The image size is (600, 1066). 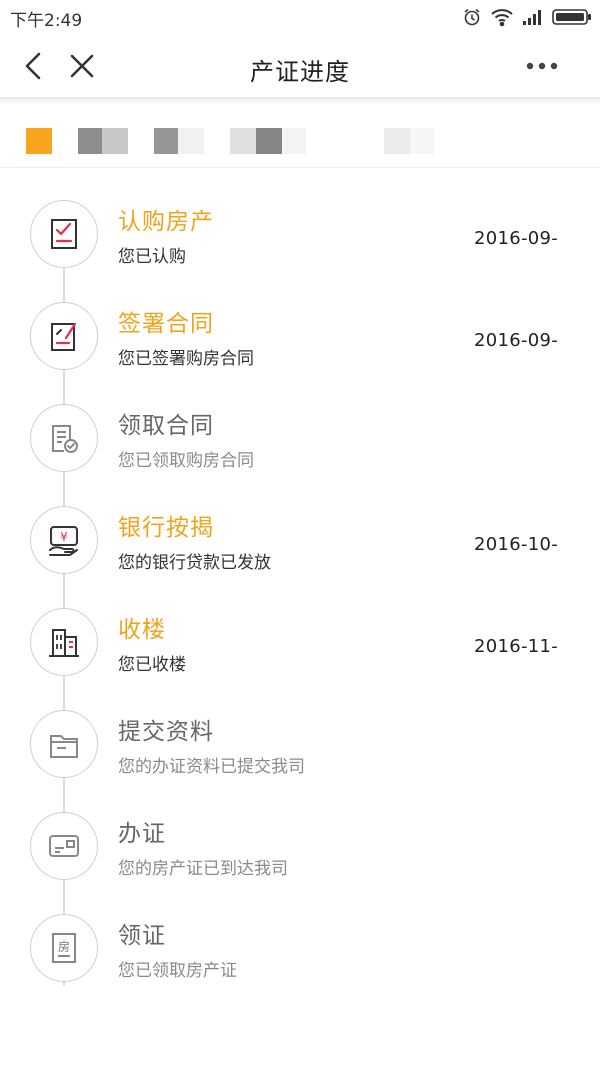 What do you see at coordinates (472, 17) in the screenshot?
I see `alarm-icon` at bounding box center [472, 17].